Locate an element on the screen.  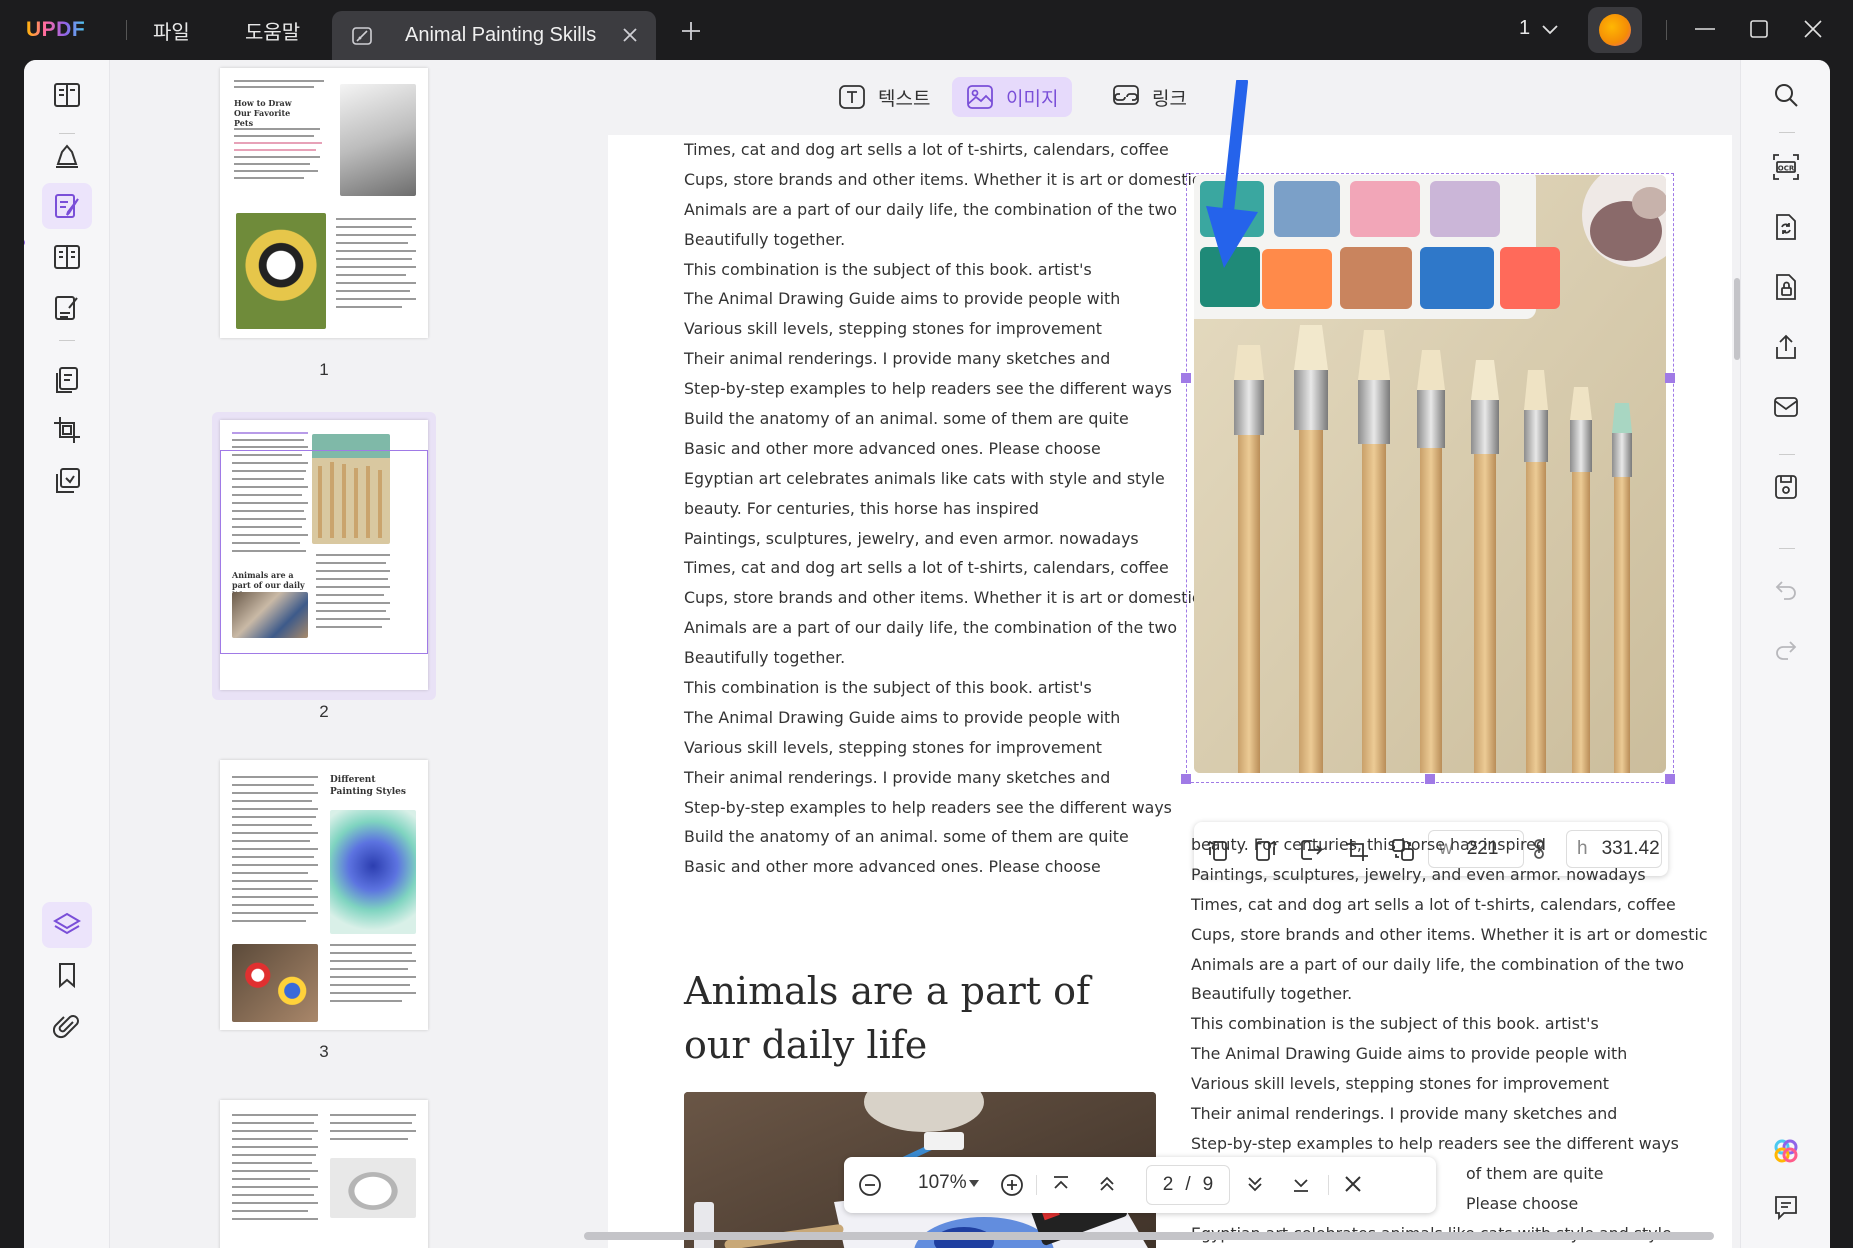
resize-handle-bottom-right is located at coordinates (1670, 779).